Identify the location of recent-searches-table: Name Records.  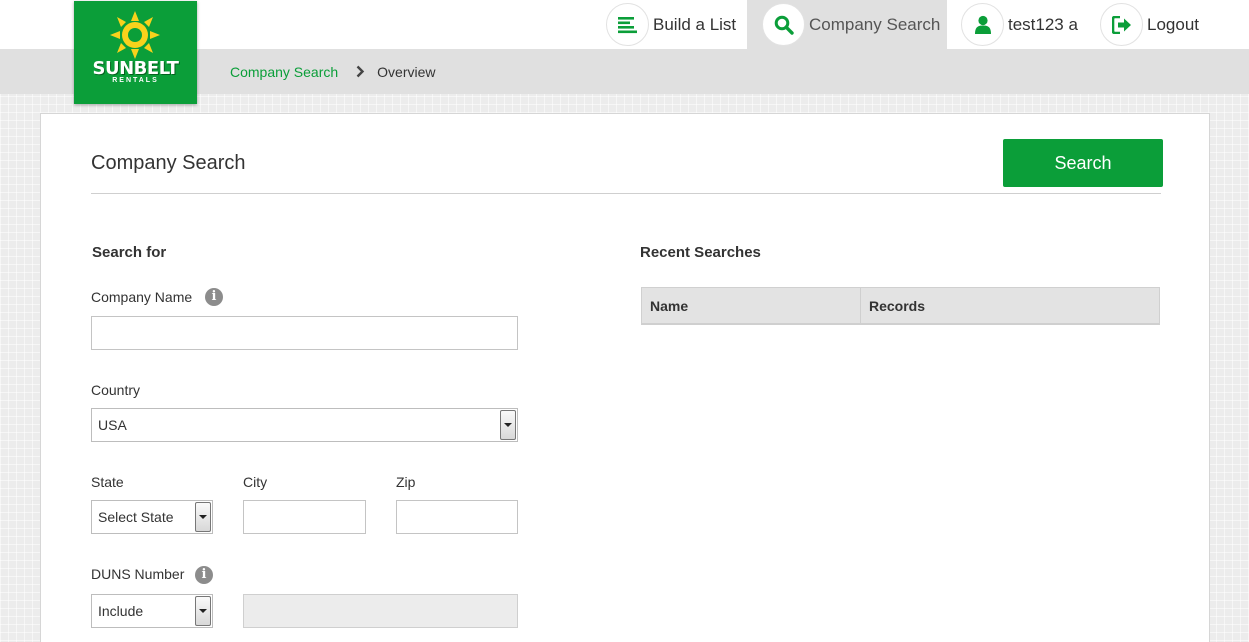
(900, 306).